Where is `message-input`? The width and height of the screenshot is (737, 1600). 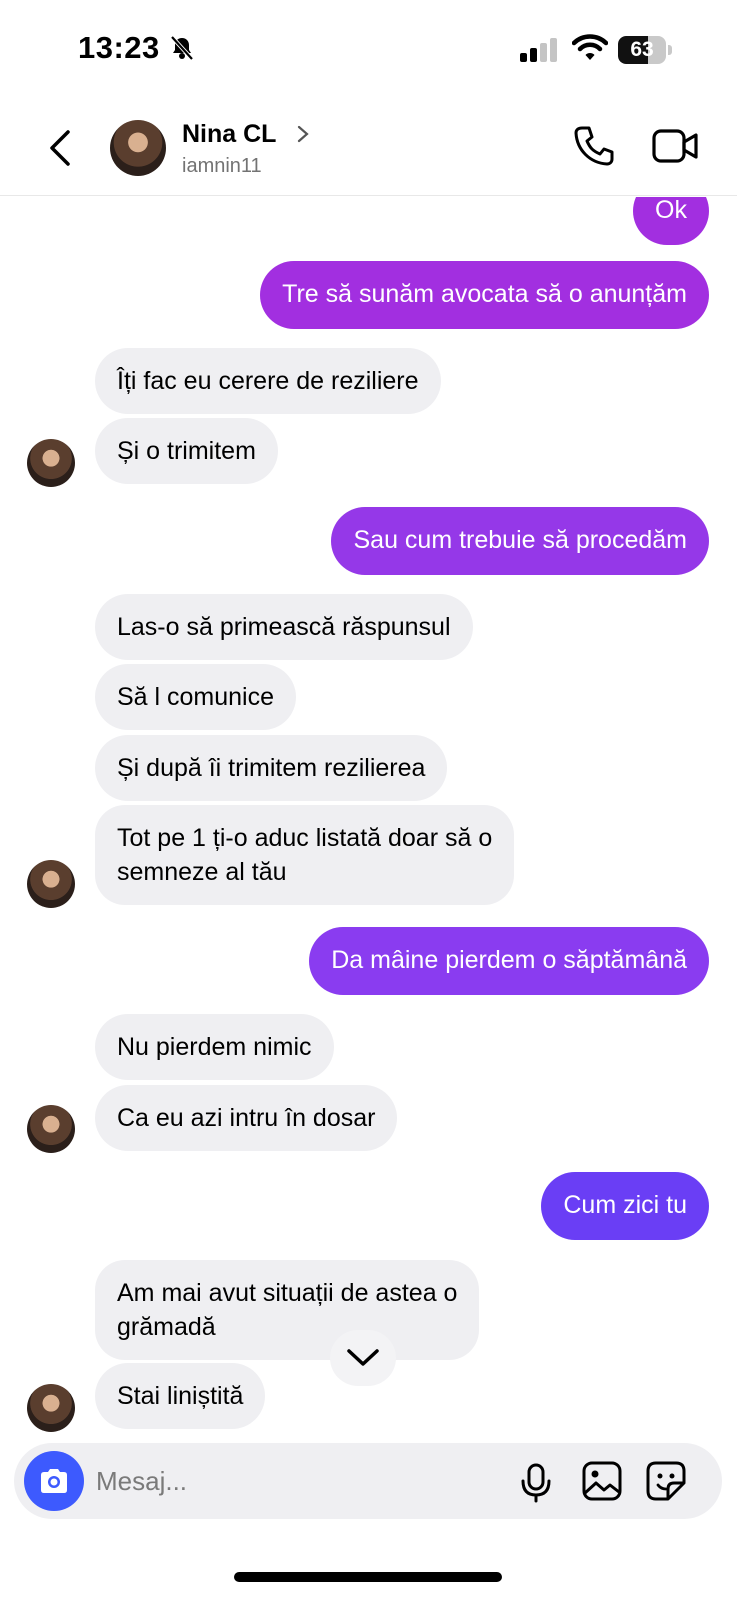 message-input is located at coordinates (286, 1481).